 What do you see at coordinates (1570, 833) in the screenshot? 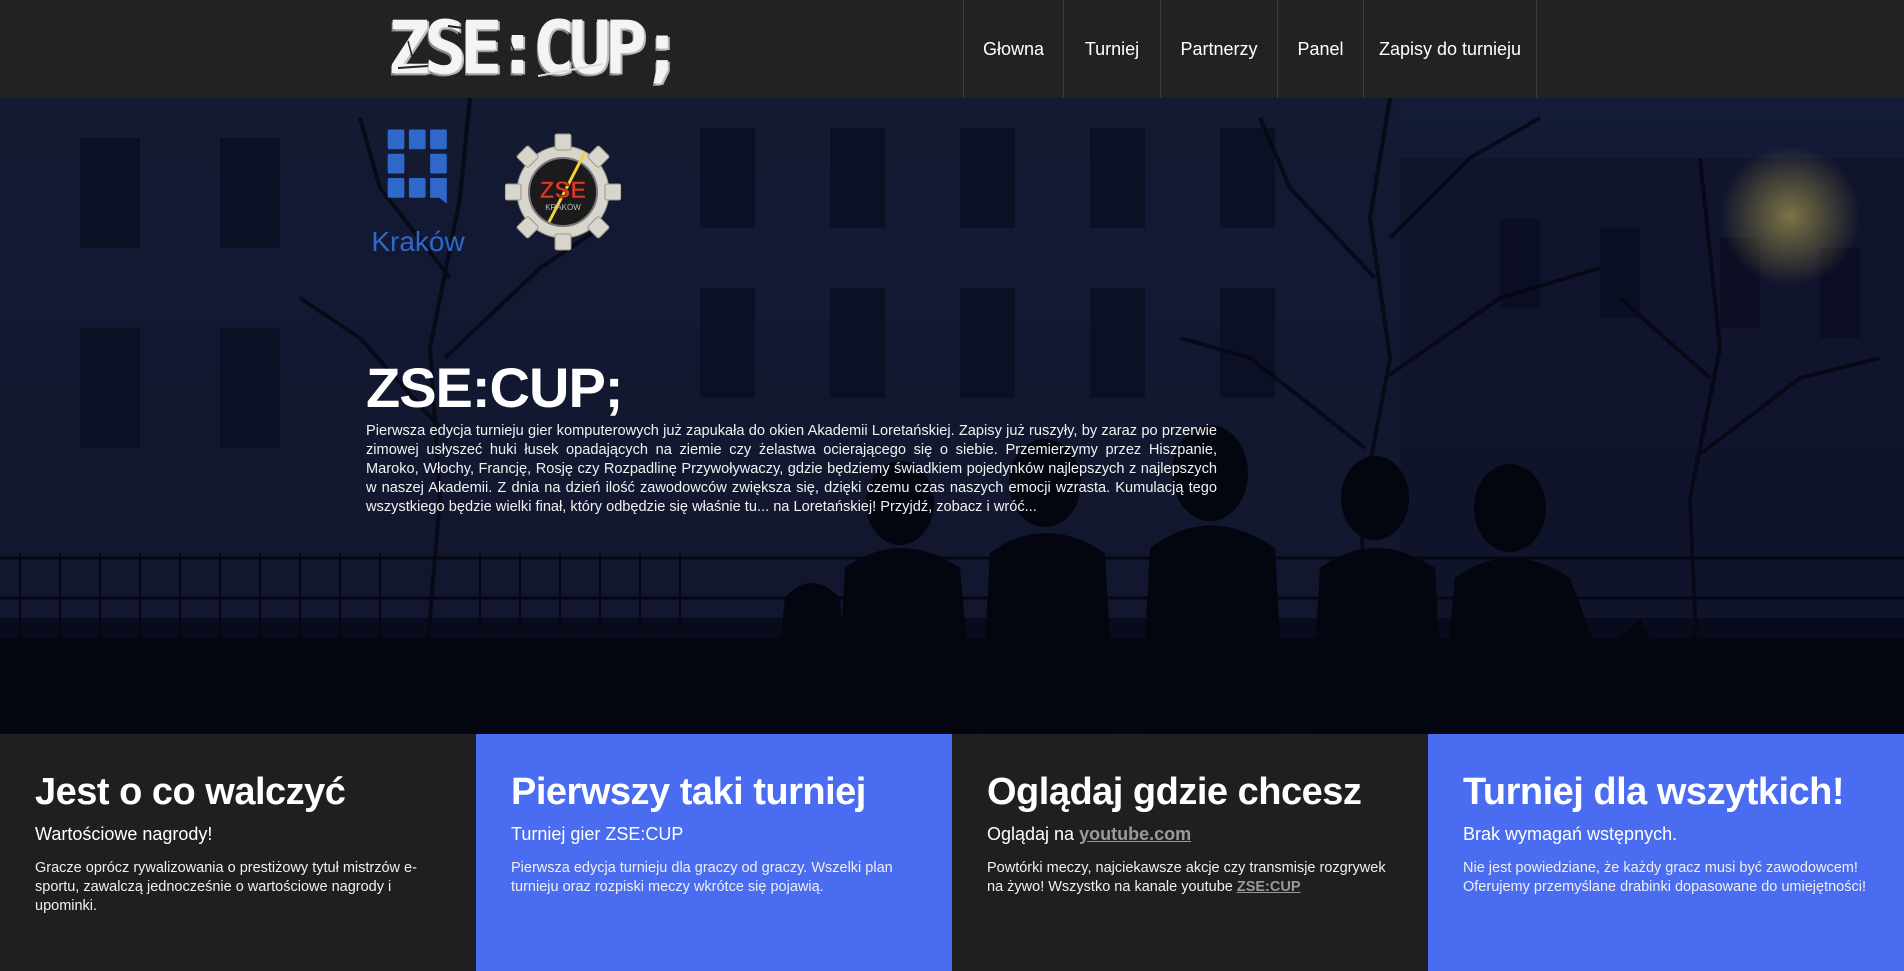
I see `feature-subtitle: Brak wymagań wstępnych.` at bounding box center [1570, 833].